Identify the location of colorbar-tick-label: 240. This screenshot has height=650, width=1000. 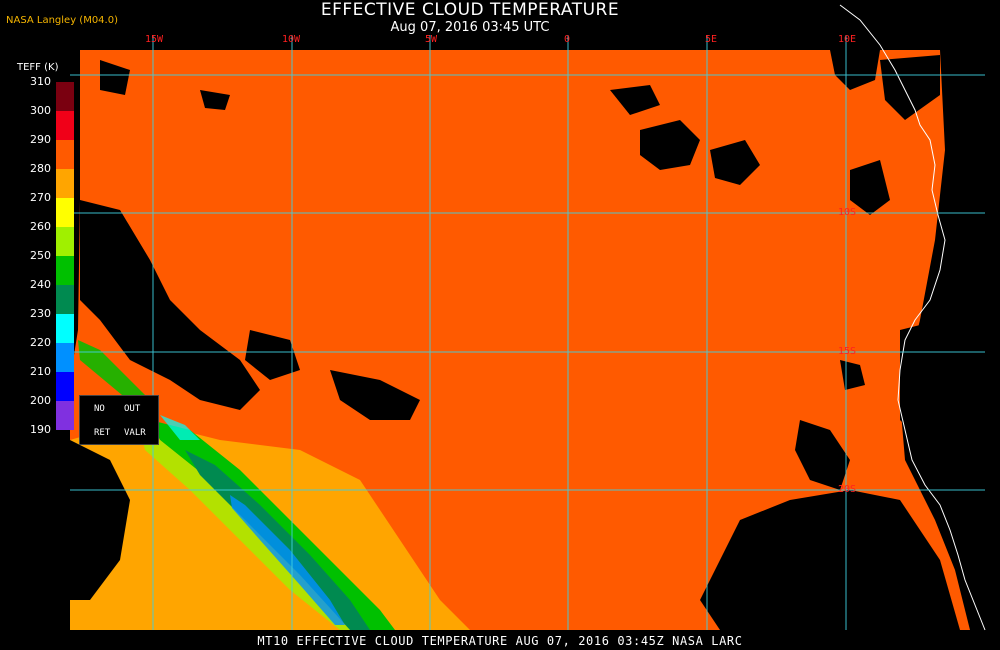
(40, 284).